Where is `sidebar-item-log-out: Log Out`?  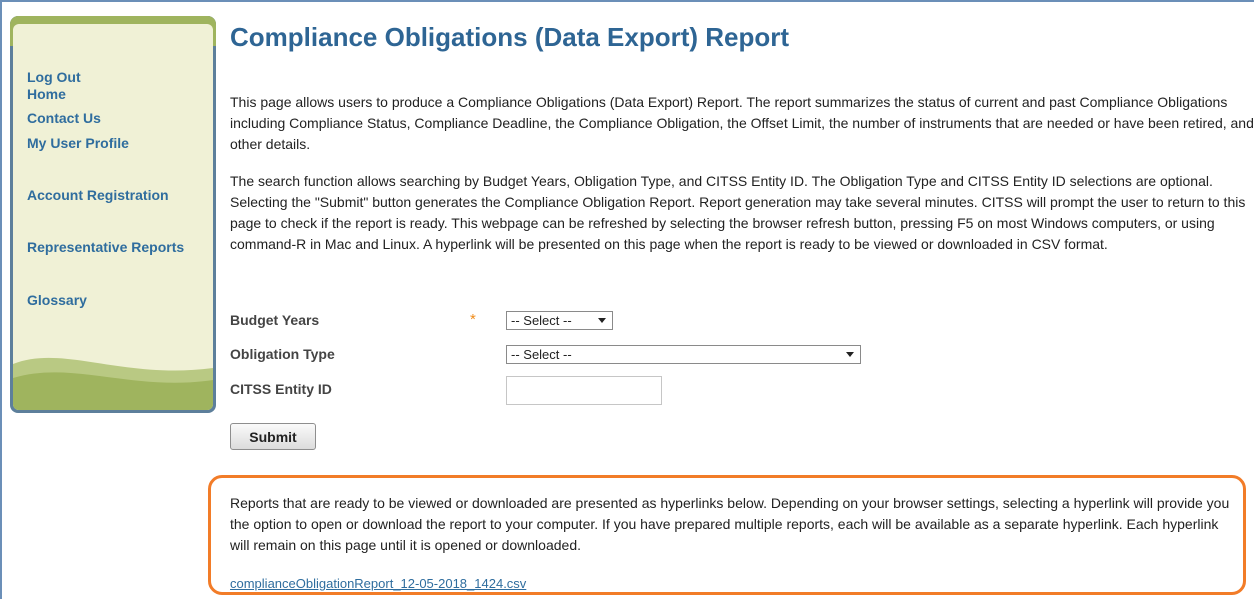
sidebar-item-log-out: Log Out is located at coordinates (54, 77).